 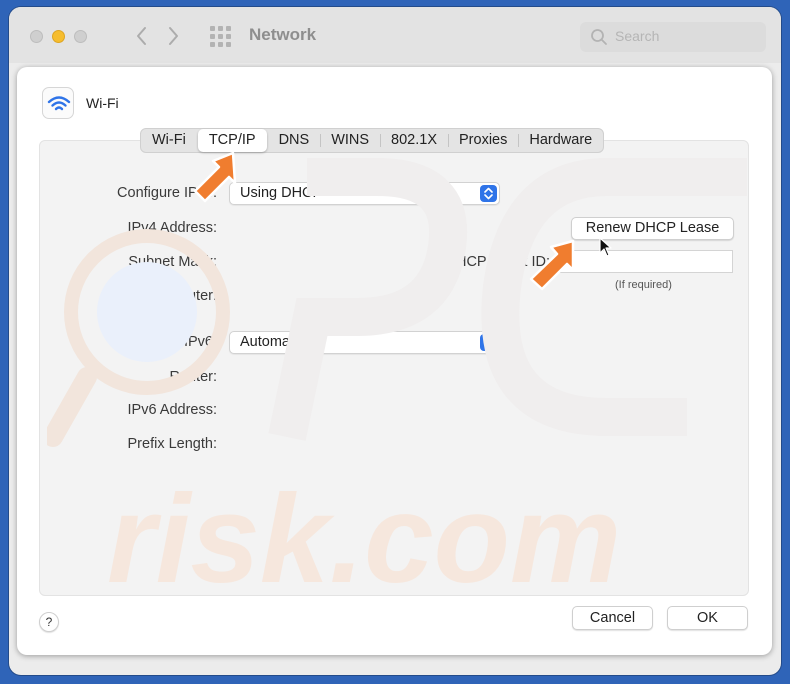 I want to click on search-icon, so click(x=599, y=37).